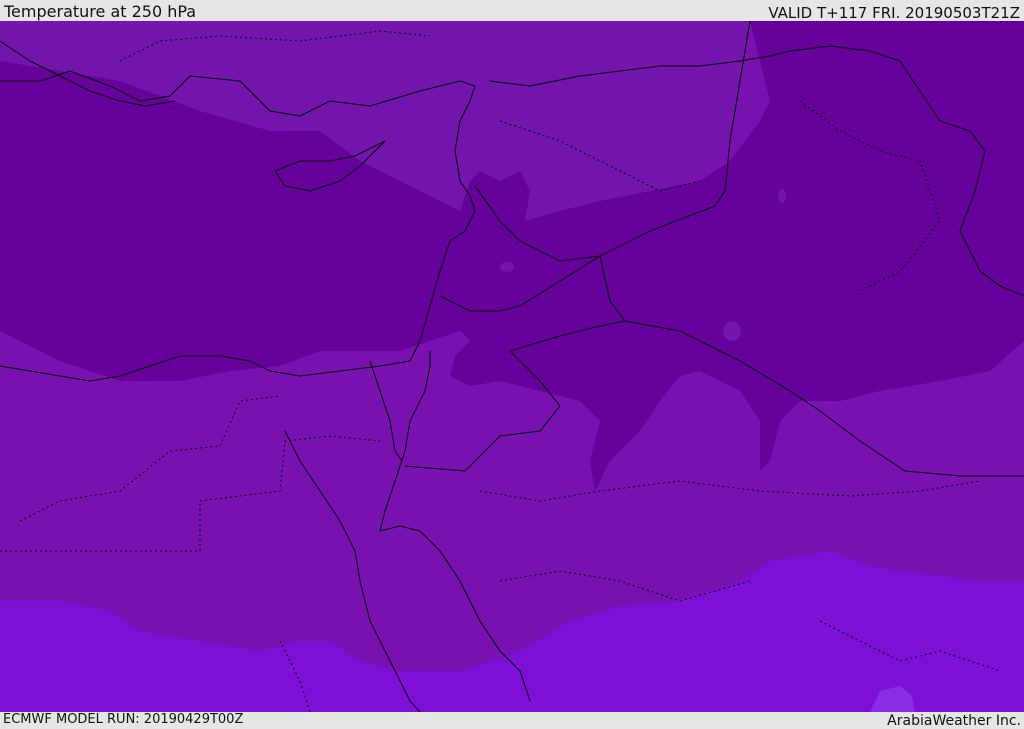 The image size is (1024, 729). What do you see at coordinates (100, 11) in the screenshot?
I see `chart-title: Temperature at 250 hPa` at bounding box center [100, 11].